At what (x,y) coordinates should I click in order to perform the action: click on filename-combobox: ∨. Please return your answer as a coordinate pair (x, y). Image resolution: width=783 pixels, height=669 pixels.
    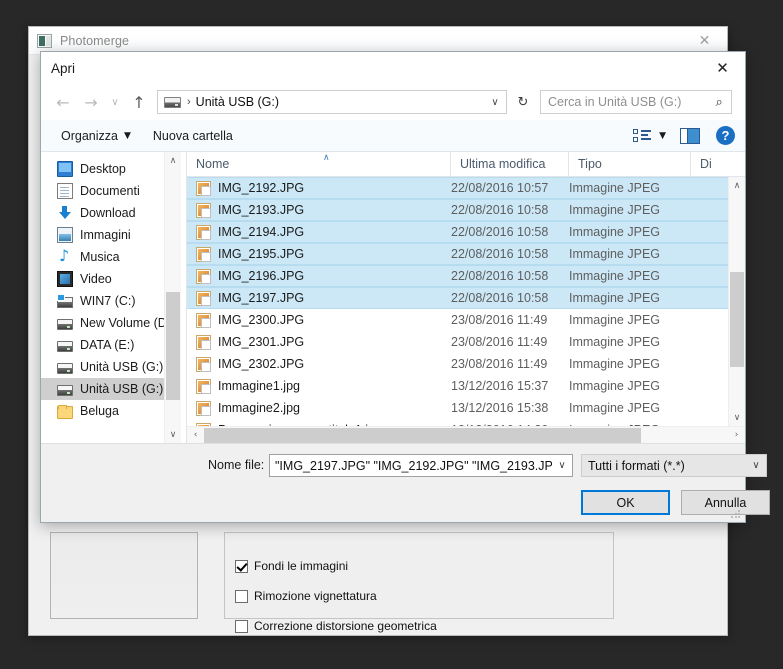
    Looking at the image, I should click on (421, 465).